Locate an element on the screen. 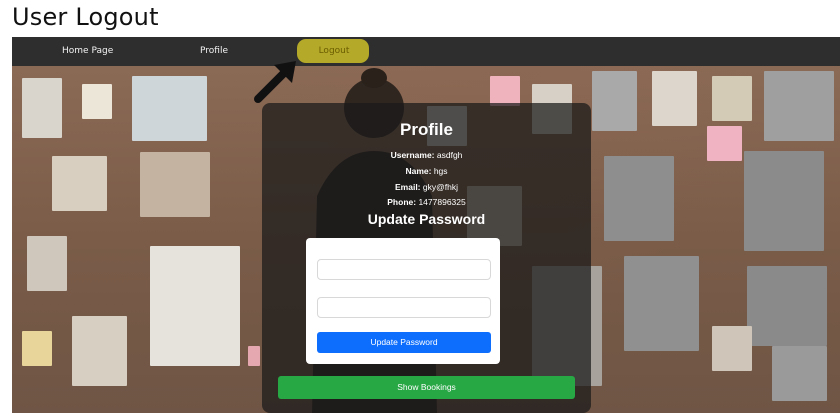  email-row: Email: gky@fhkj is located at coordinates (426, 187).